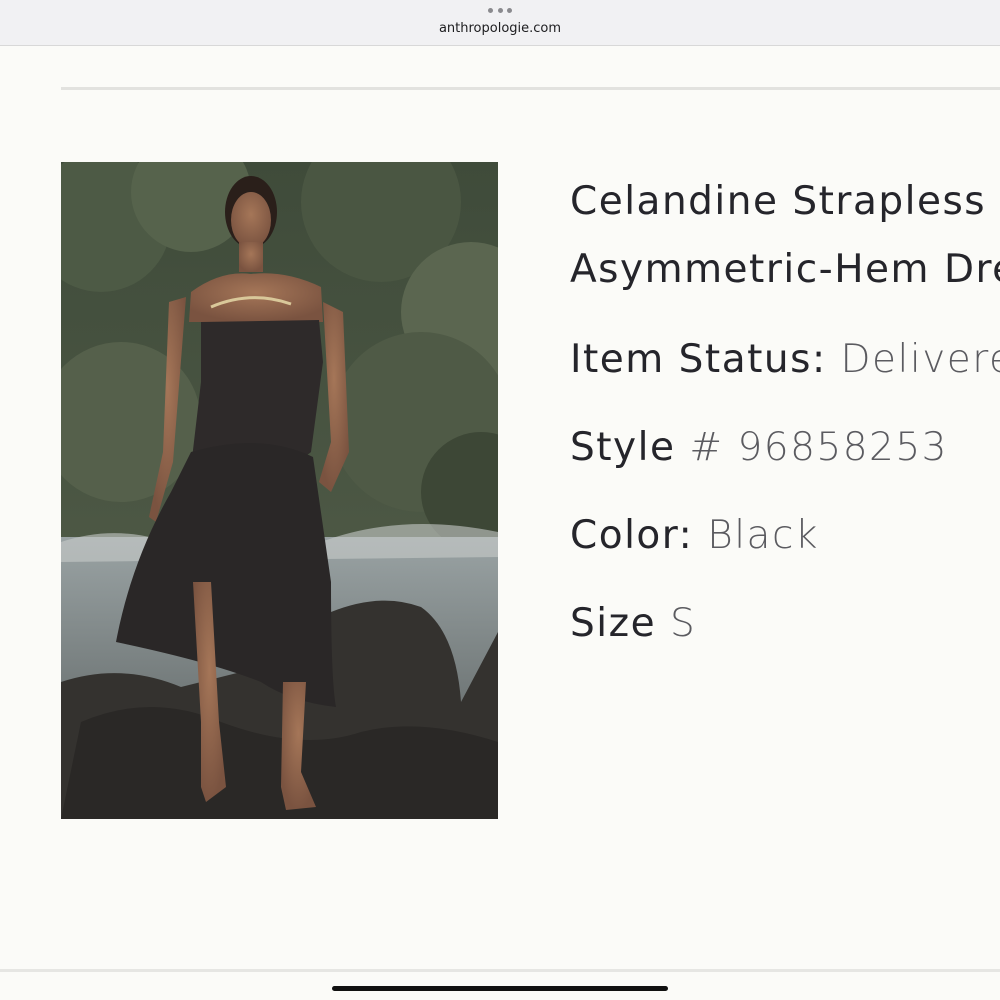 This screenshot has height=1000, width=1000. Describe the element at coordinates (763, 535) in the screenshot. I see `color-value: Black` at that location.